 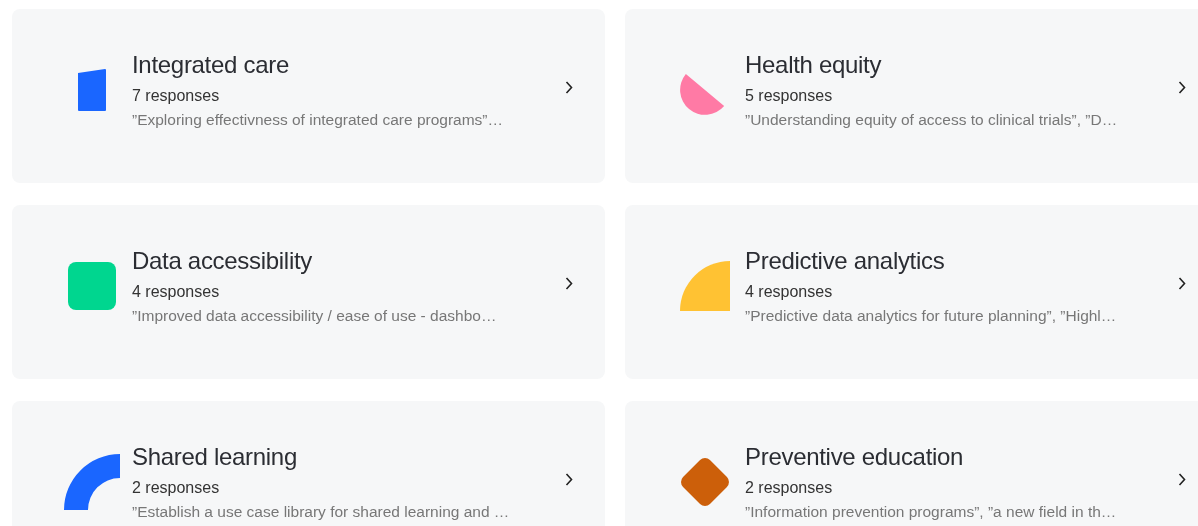 What do you see at coordinates (222, 261) in the screenshot?
I see `topic-title: Data accessibility` at bounding box center [222, 261].